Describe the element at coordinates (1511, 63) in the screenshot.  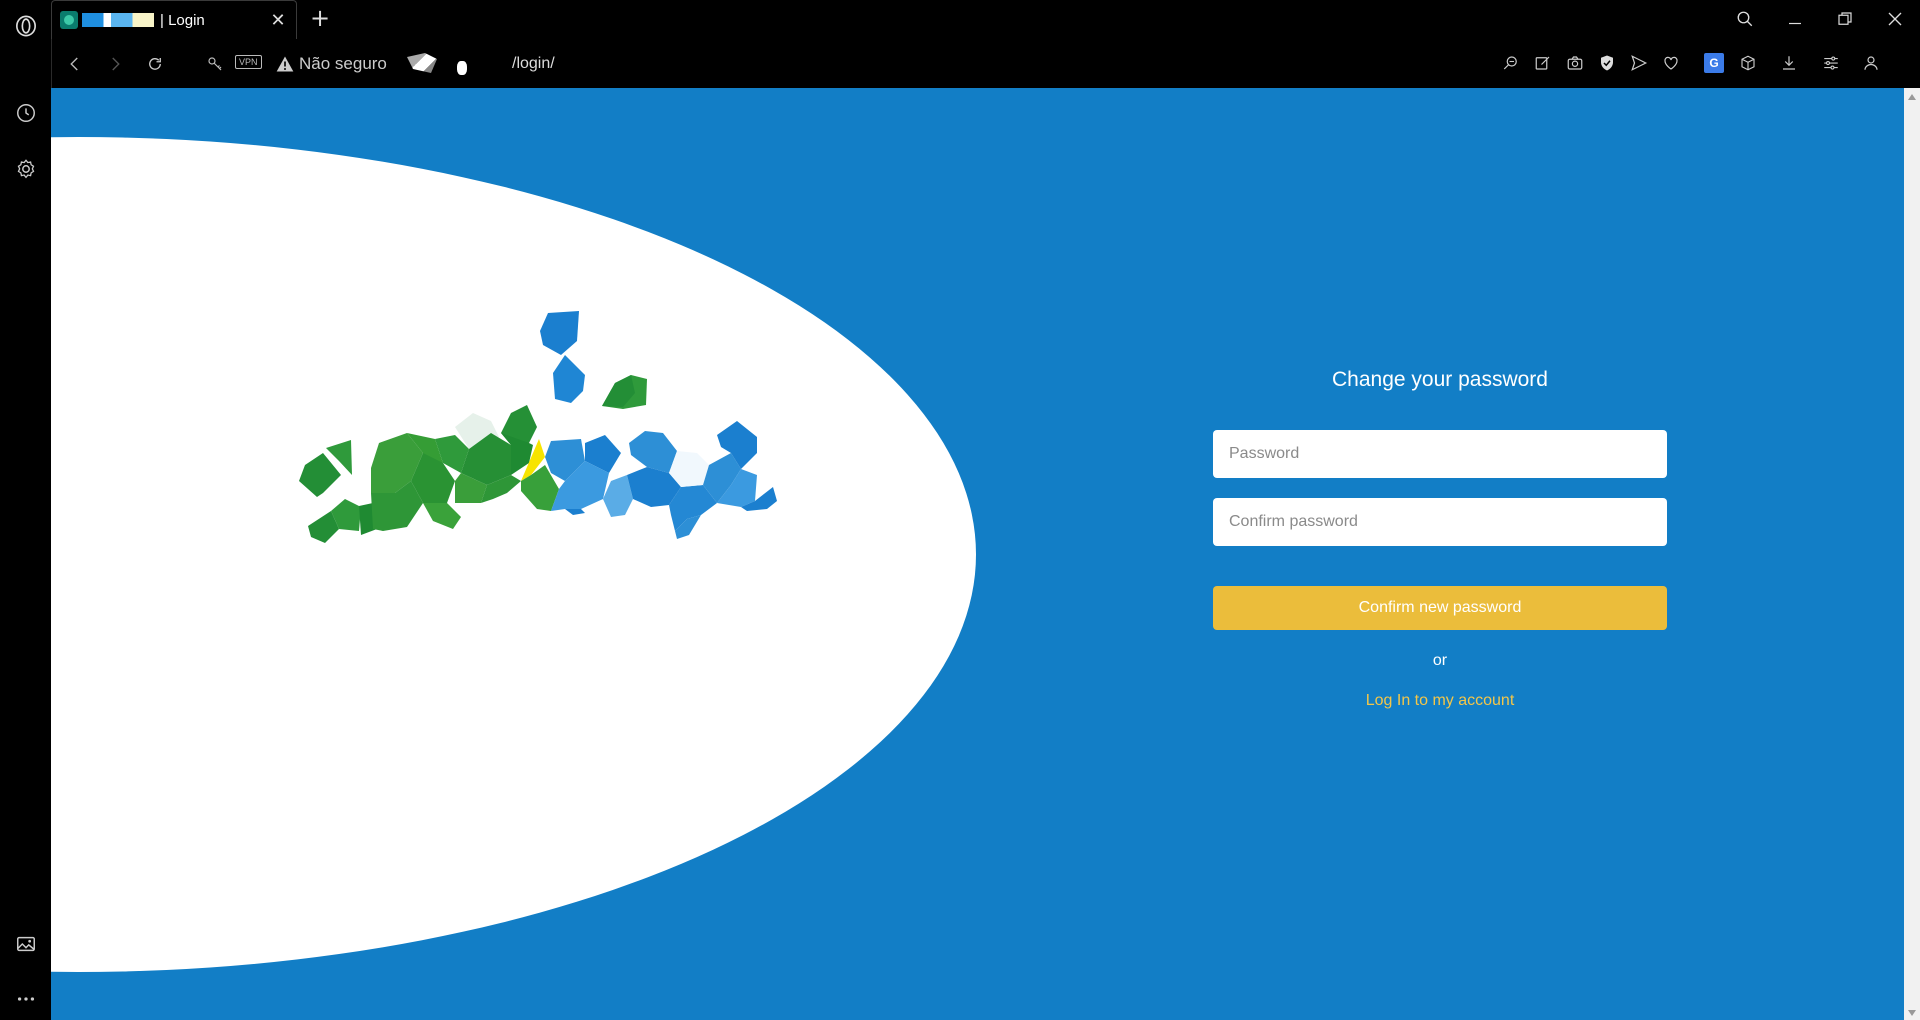
I see `zoom-icon` at that location.